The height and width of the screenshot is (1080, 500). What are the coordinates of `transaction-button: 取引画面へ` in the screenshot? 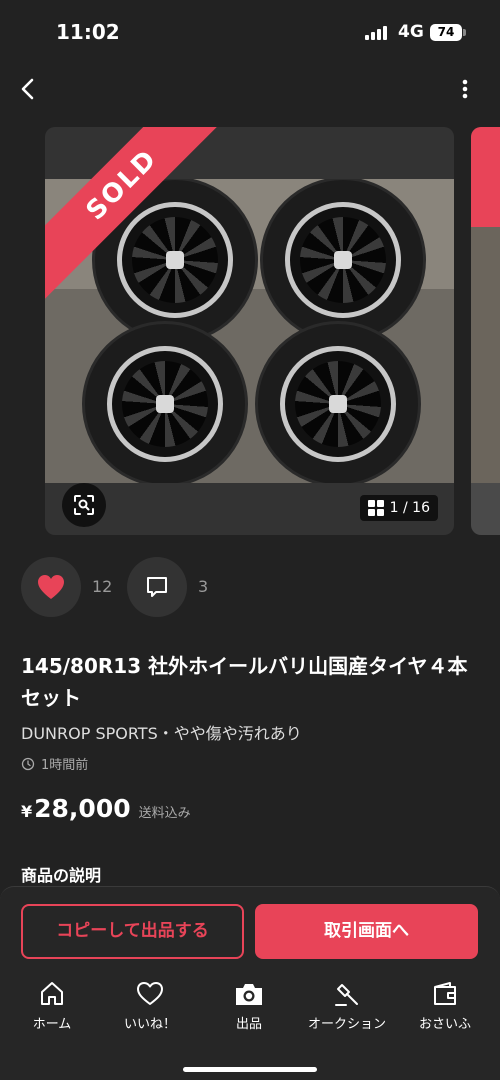 It's located at (366, 931).